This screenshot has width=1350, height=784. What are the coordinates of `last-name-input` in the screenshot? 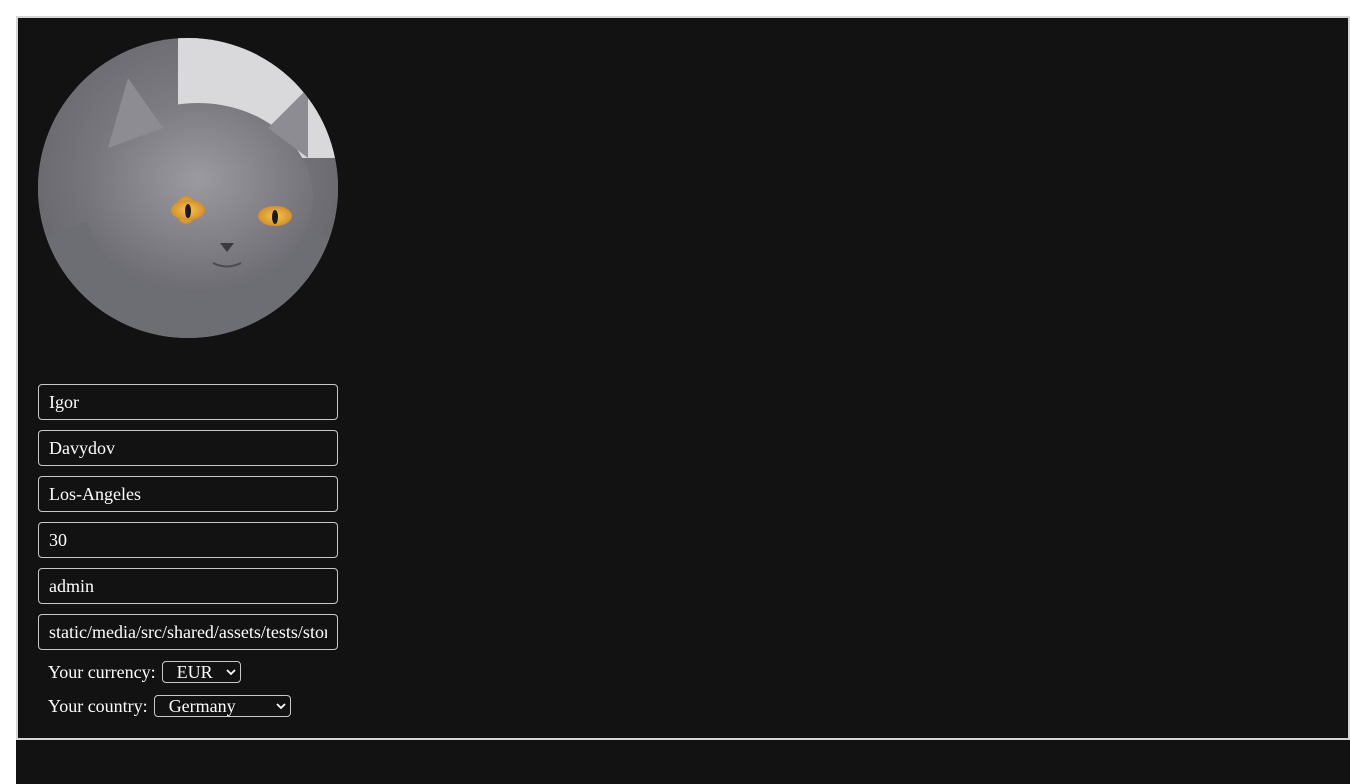 It's located at (188, 448).